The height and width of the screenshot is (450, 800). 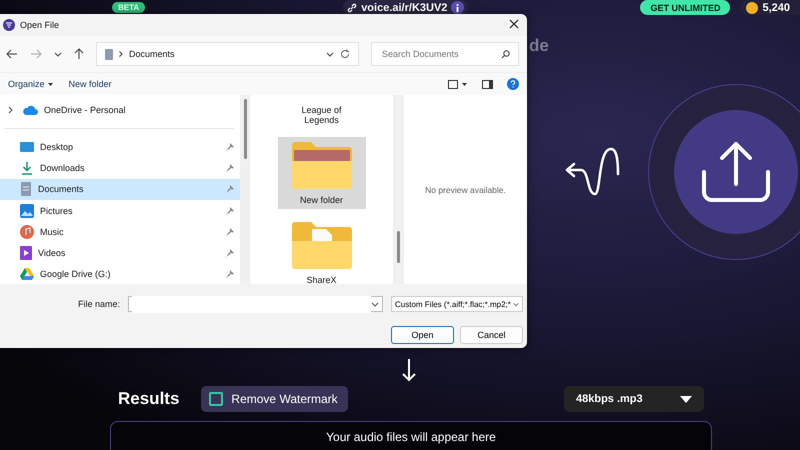 What do you see at coordinates (322, 115) in the screenshot?
I see `file-item: League of Legends` at bounding box center [322, 115].